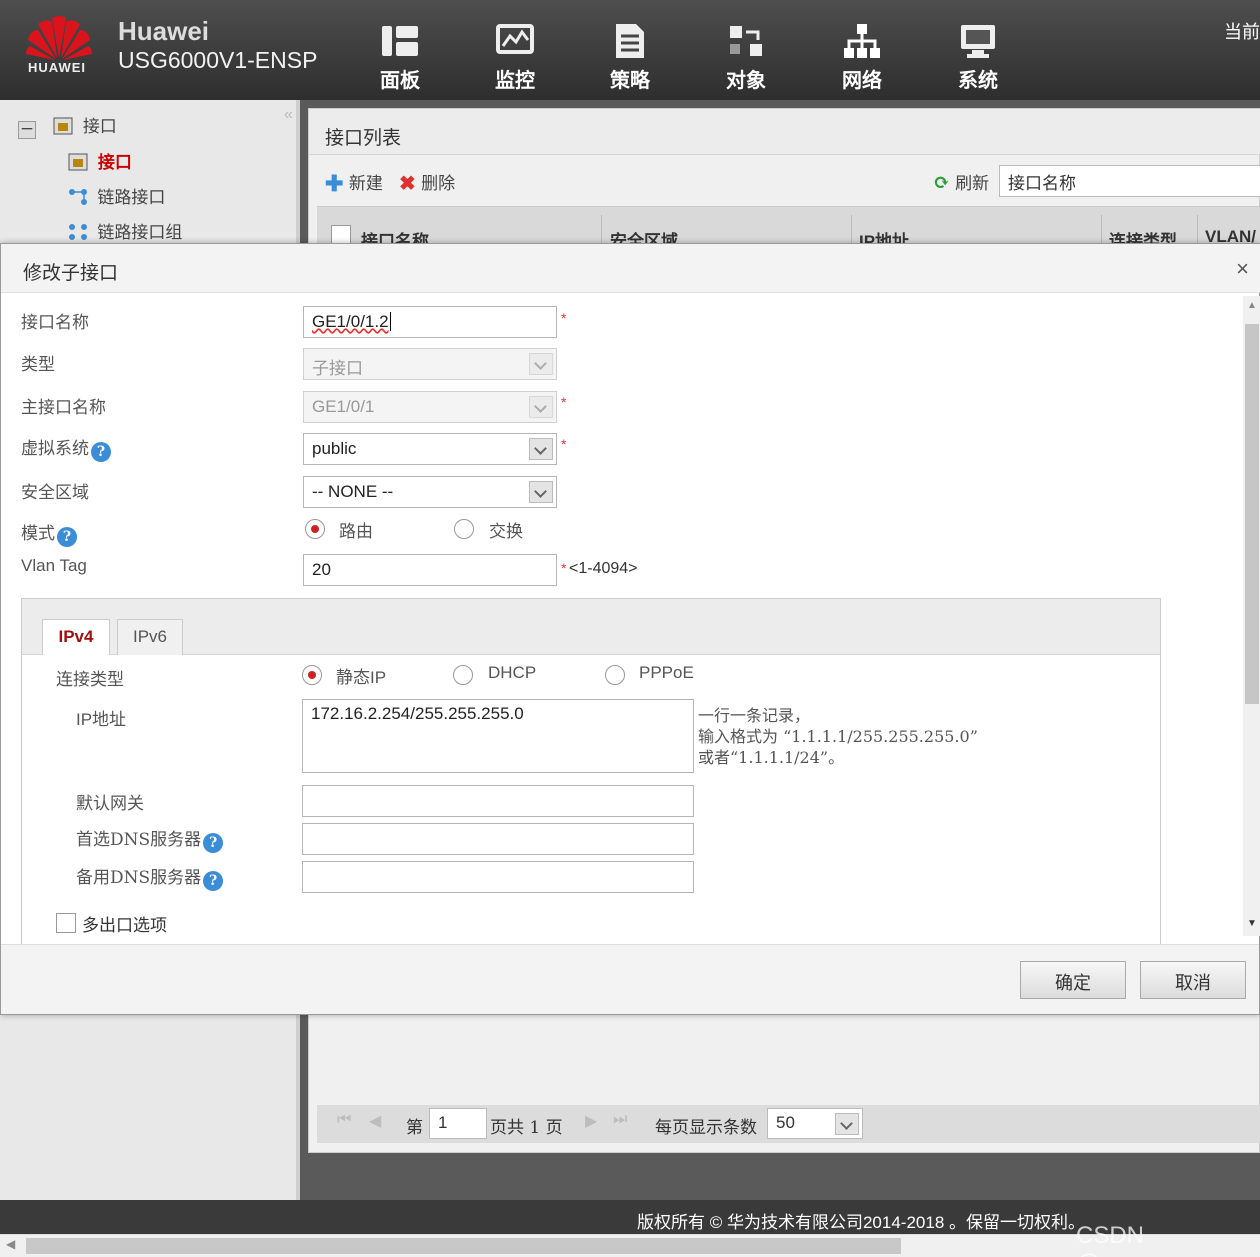  I want to click on nav-label: 系统, so click(978, 81).